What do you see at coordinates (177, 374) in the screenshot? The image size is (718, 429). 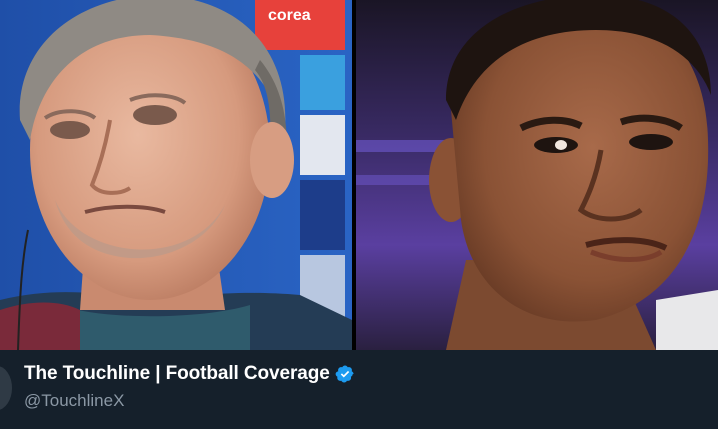 I see `display-name: The Touchline | Football Coverage` at bounding box center [177, 374].